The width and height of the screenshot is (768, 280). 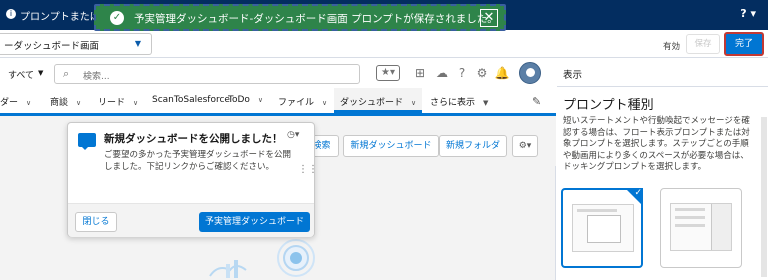 I want to click on success-check-icon: ✓, so click(x=117, y=18).